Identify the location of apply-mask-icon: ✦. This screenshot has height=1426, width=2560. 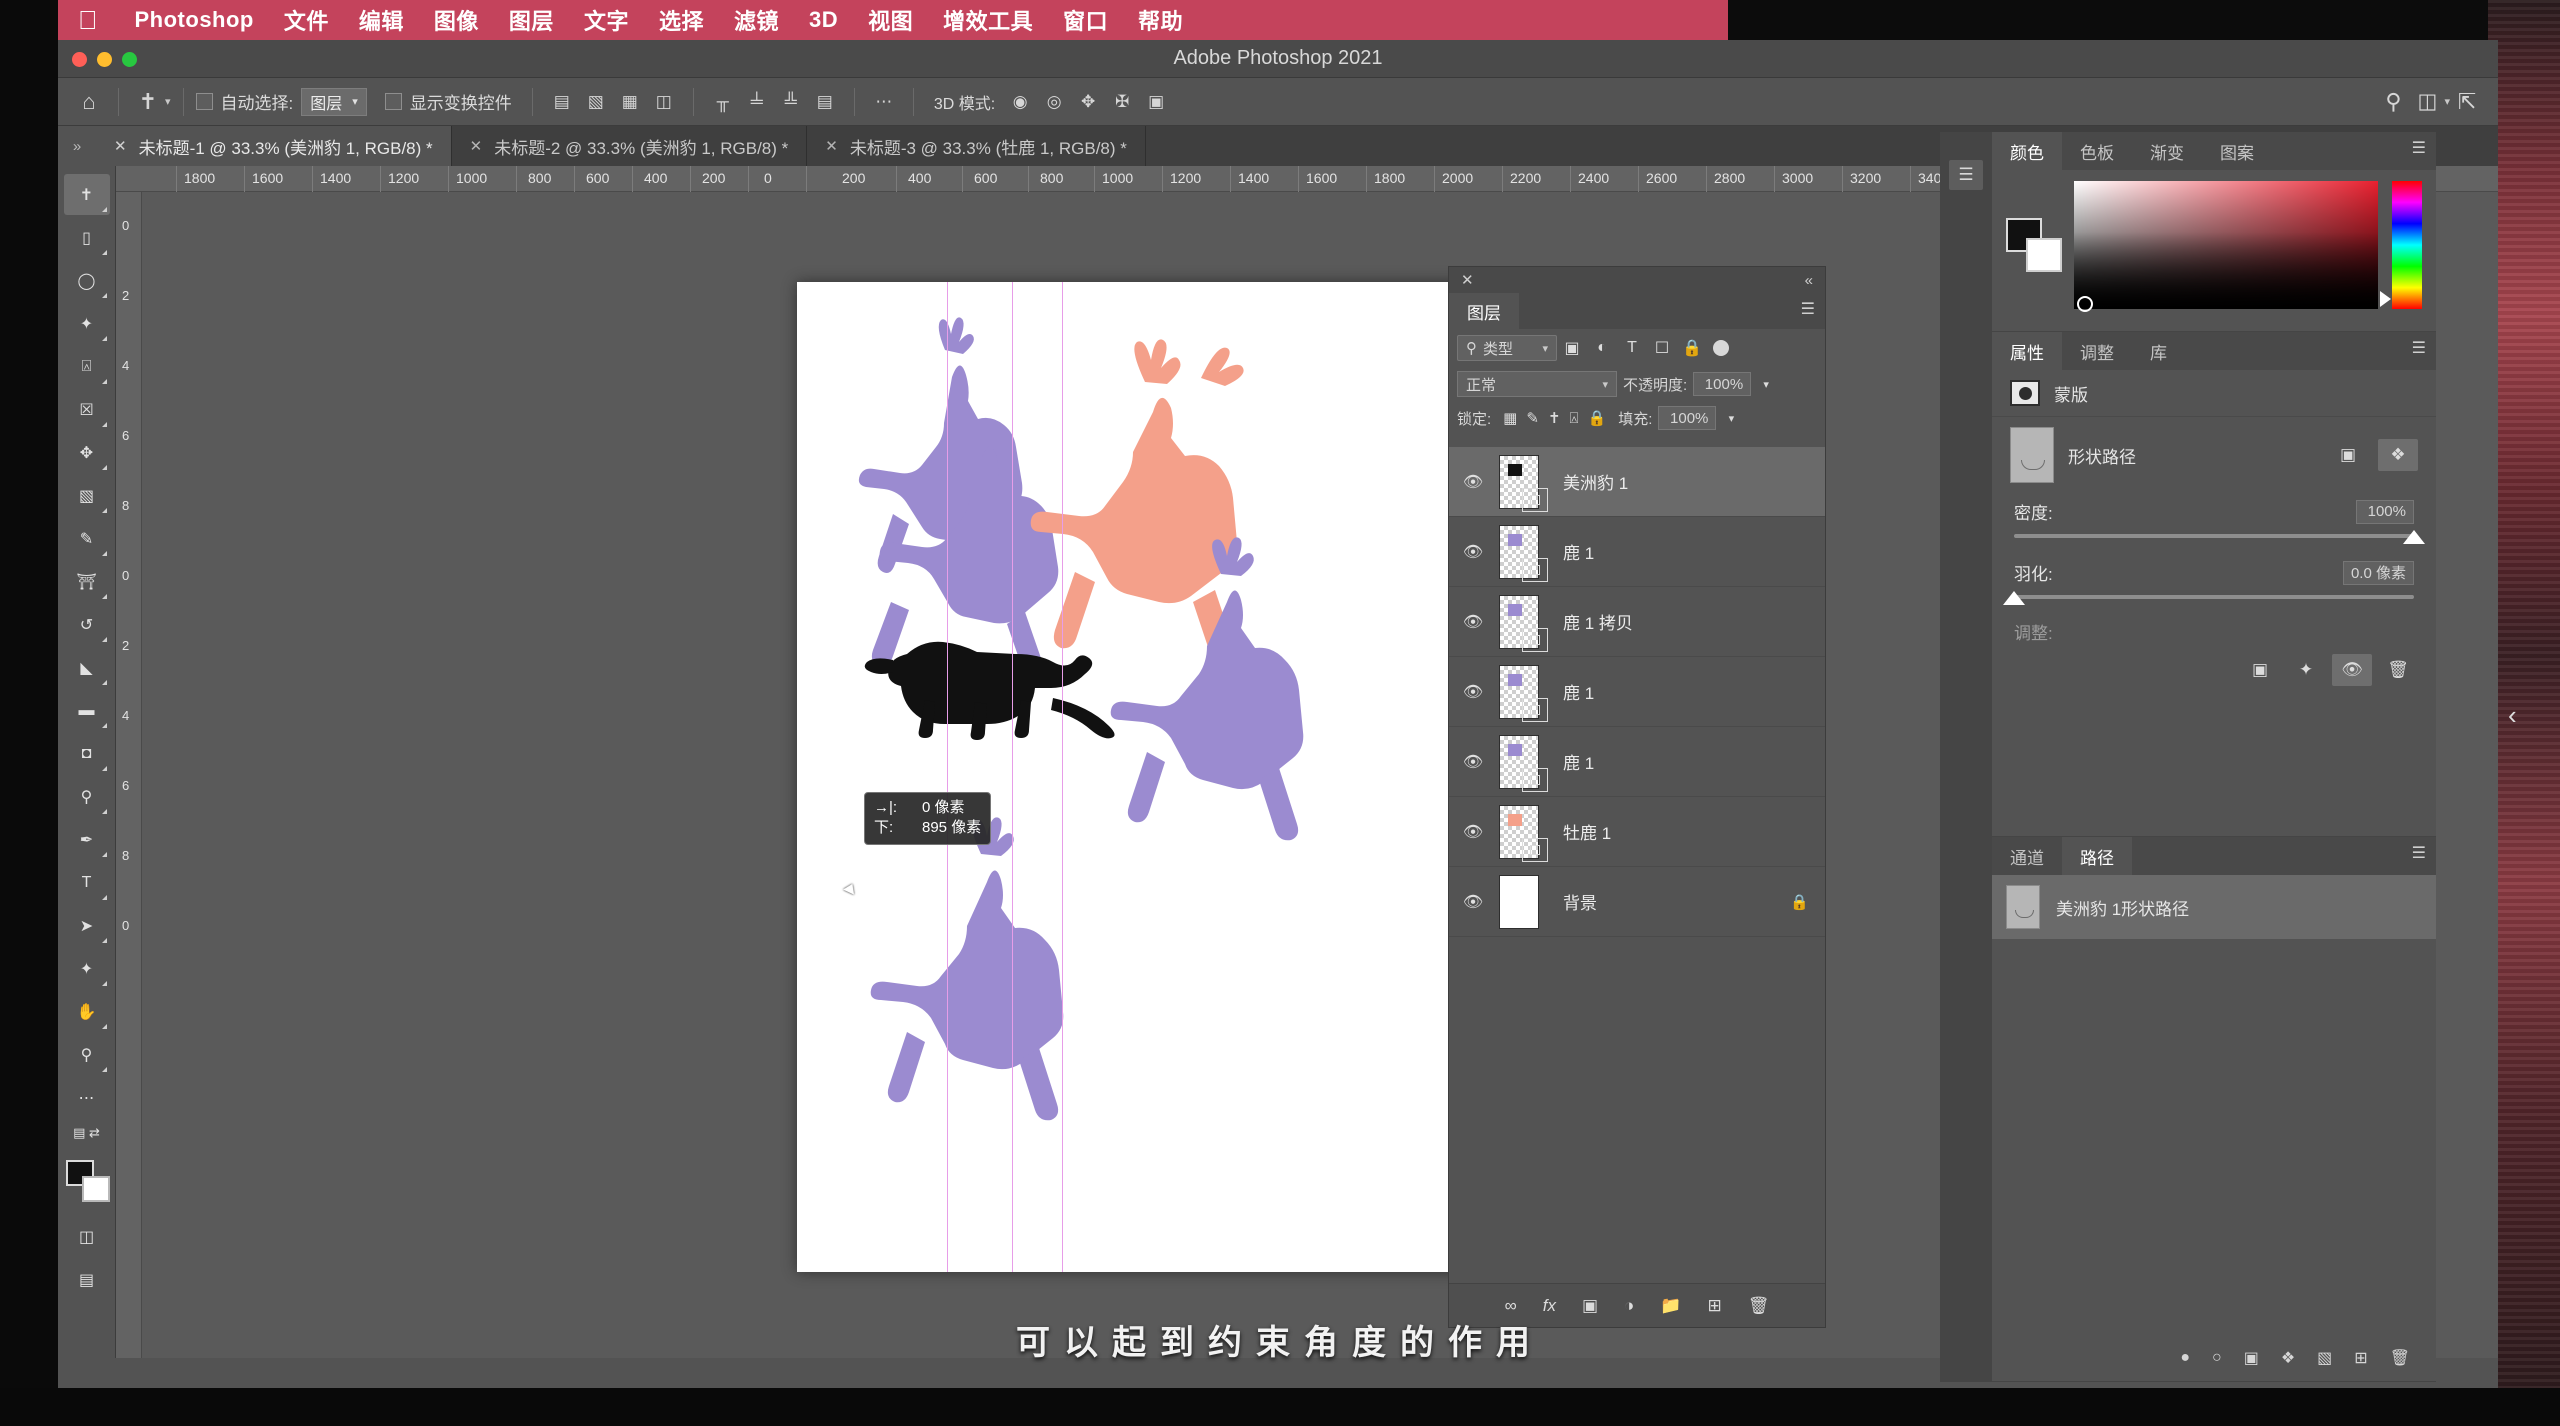
(2306, 670).